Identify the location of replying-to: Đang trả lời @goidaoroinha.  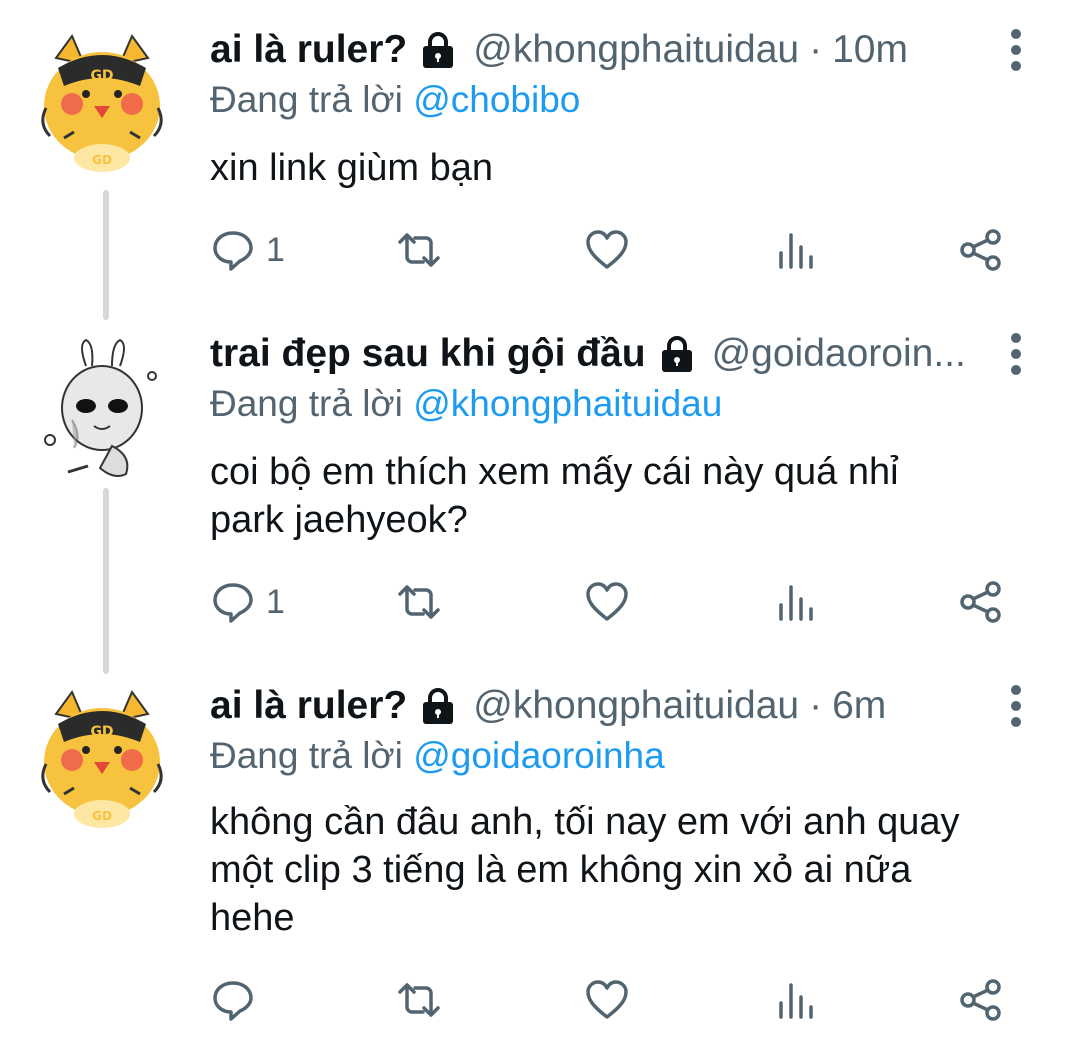
(437, 756).